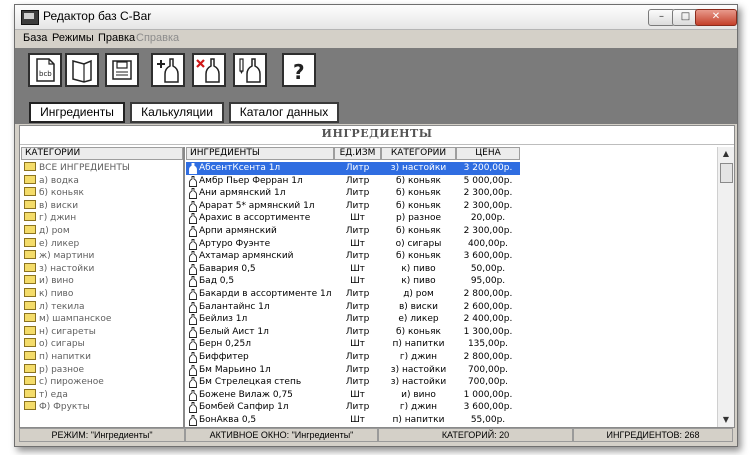 The image size is (750, 455). What do you see at coordinates (116, 38) in the screenshot?
I see `menu-edit: Правка` at bounding box center [116, 38].